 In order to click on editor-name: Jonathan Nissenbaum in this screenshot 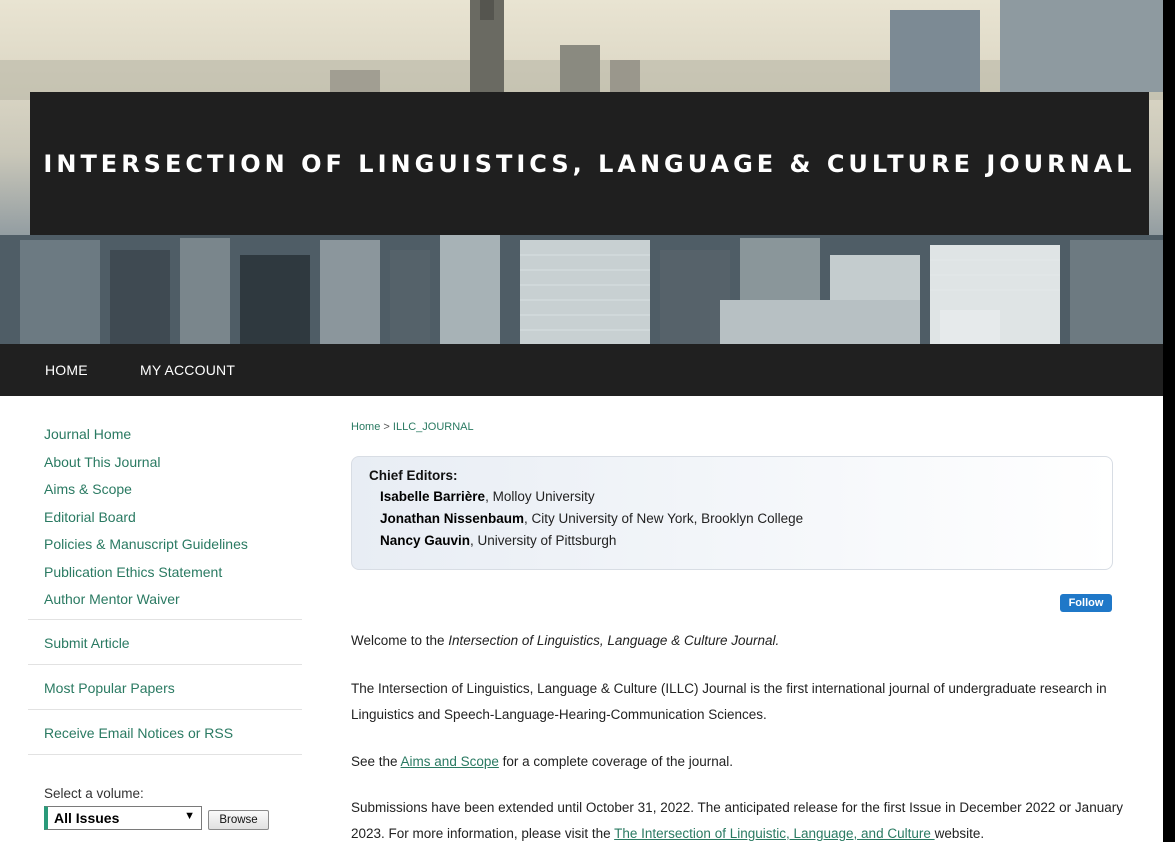, I will do `click(452, 518)`.